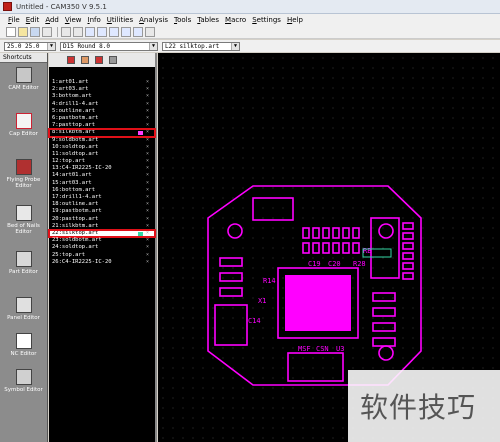  What do you see at coordinates (23, 32) in the screenshot?
I see `open-folder-icon` at bounding box center [23, 32].